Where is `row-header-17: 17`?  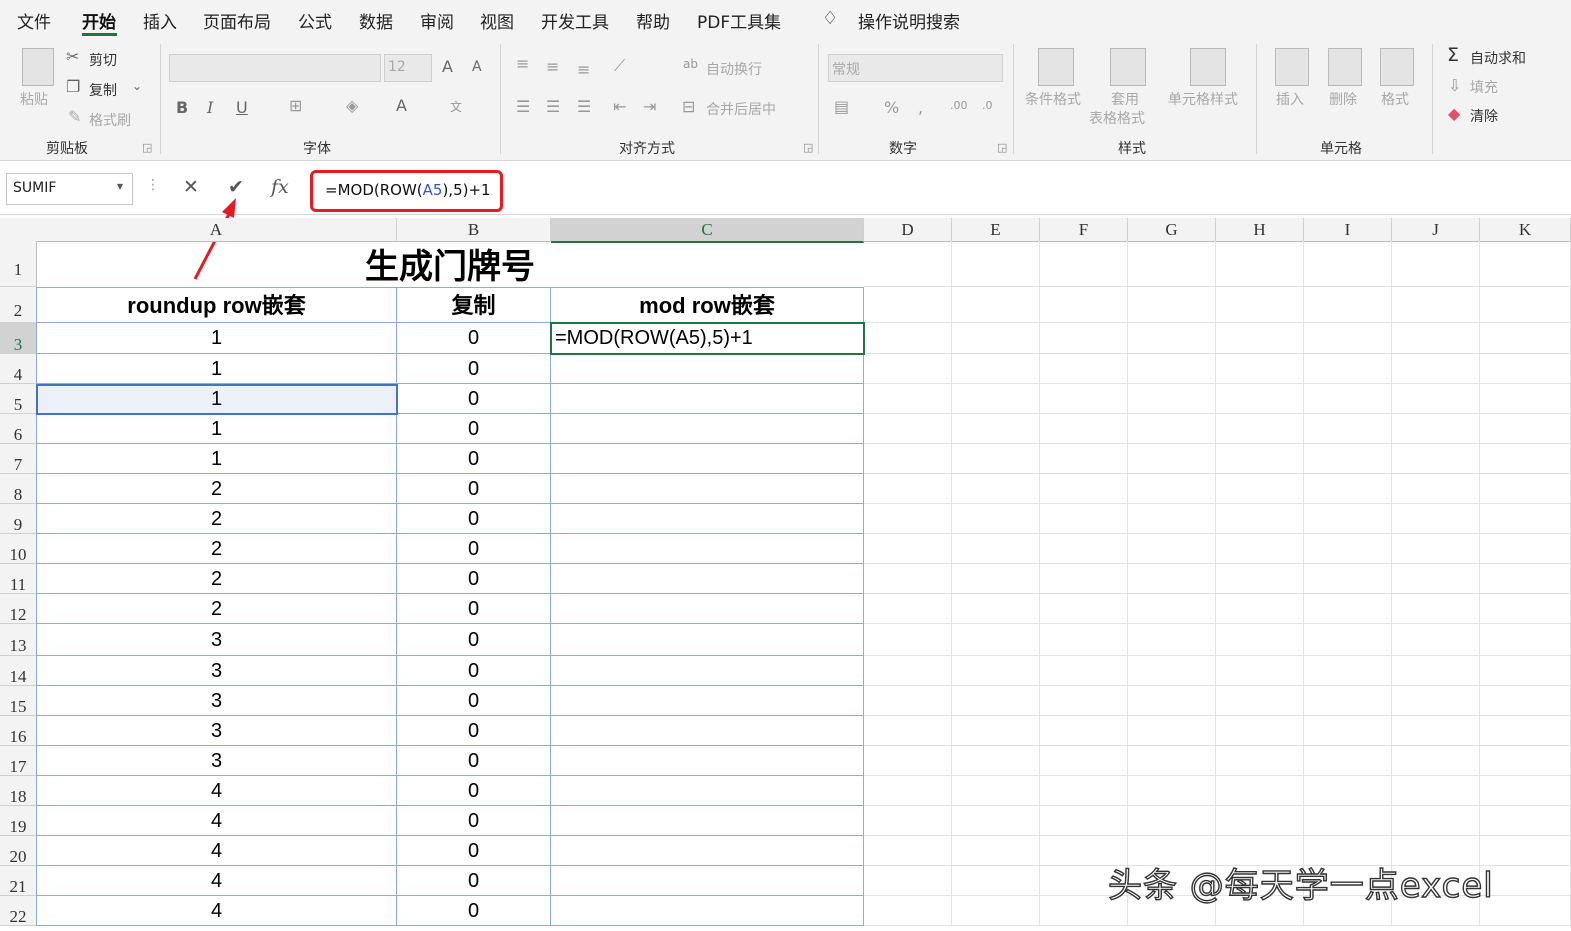 row-header-17: 17 is located at coordinates (18, 761).